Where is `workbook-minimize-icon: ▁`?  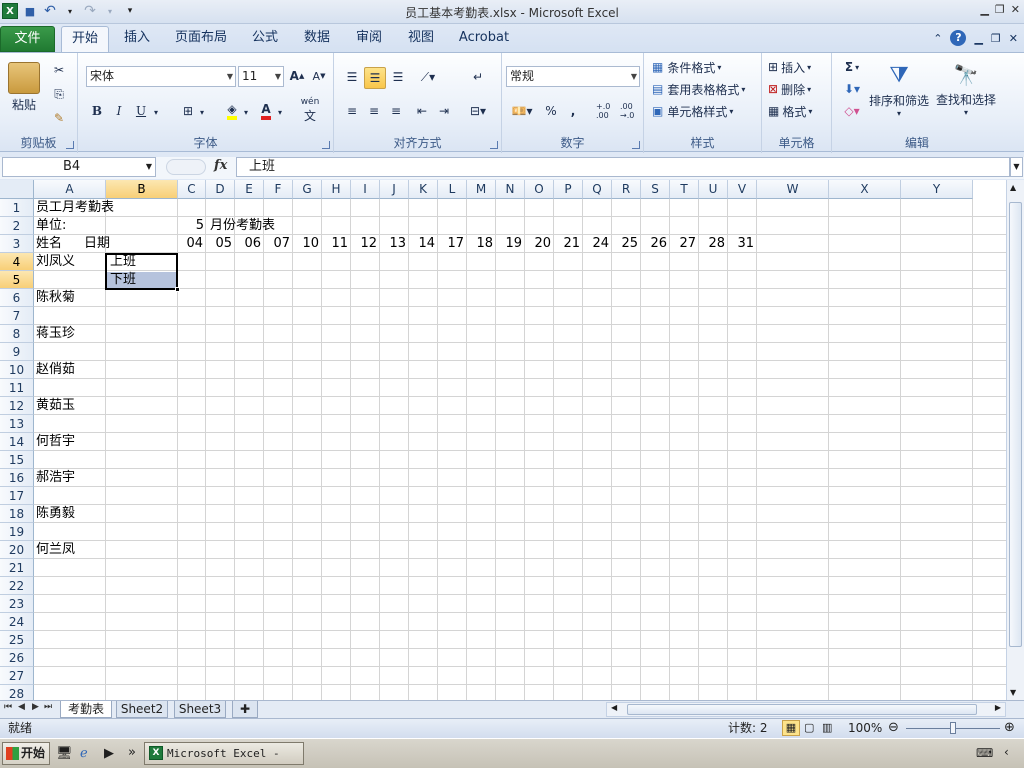 workbook-minimize-icon: ▁ is located at coordinates (978, 38).